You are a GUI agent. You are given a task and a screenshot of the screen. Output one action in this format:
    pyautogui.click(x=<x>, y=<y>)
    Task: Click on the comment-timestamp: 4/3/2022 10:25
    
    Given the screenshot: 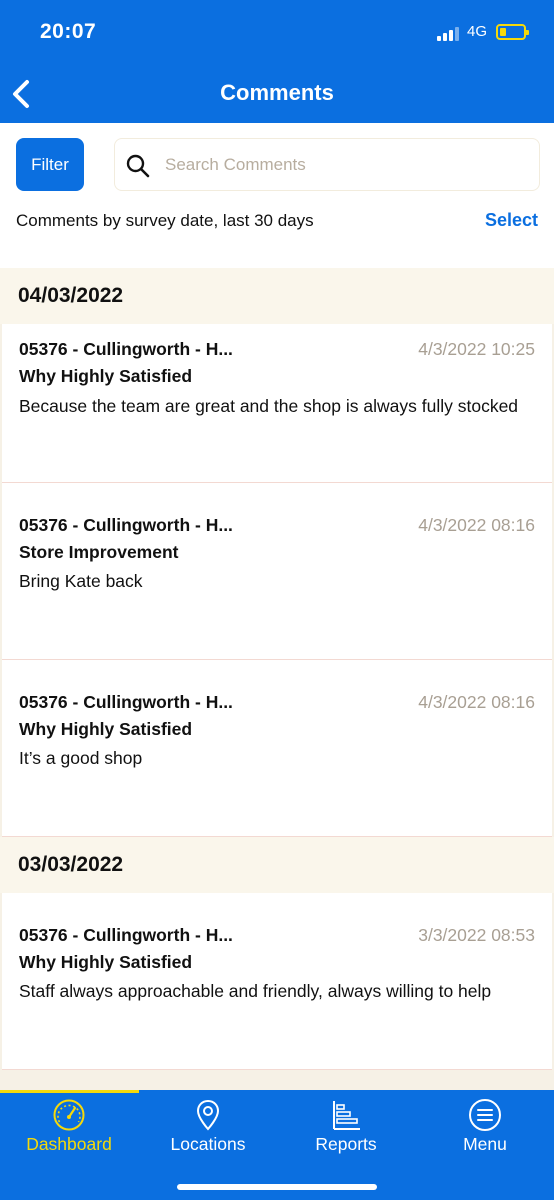 What is the action you would take?
    pyautogui.click(x=476, y=349)
    